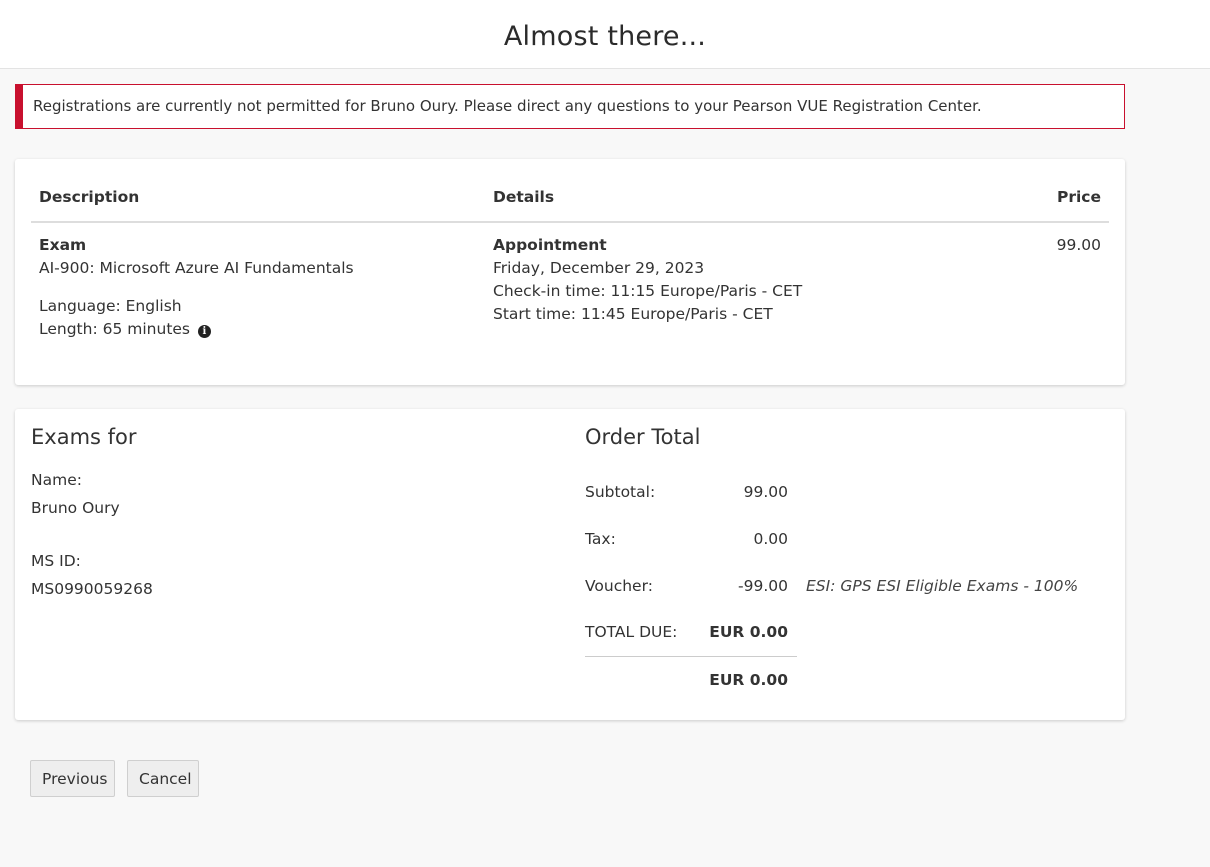 Image resolution: width=1210 pixels, height=867 pixels. I want to click on subtotal-value: 99.00, so click(765, 492).